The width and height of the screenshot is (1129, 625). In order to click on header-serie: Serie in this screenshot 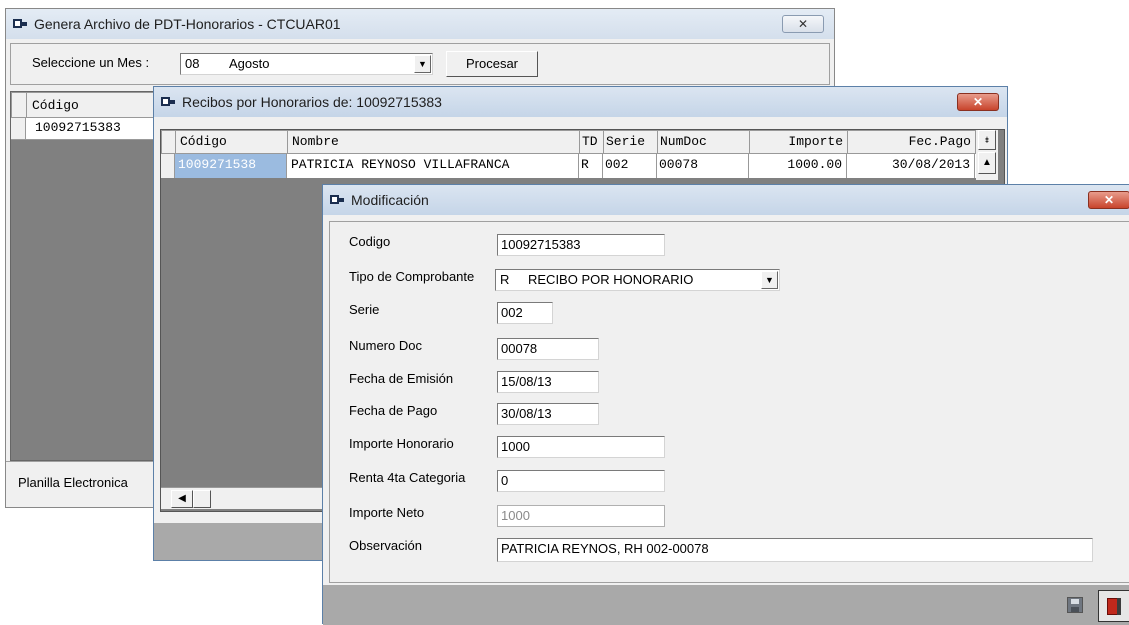, I will do `click(631, 142)`.